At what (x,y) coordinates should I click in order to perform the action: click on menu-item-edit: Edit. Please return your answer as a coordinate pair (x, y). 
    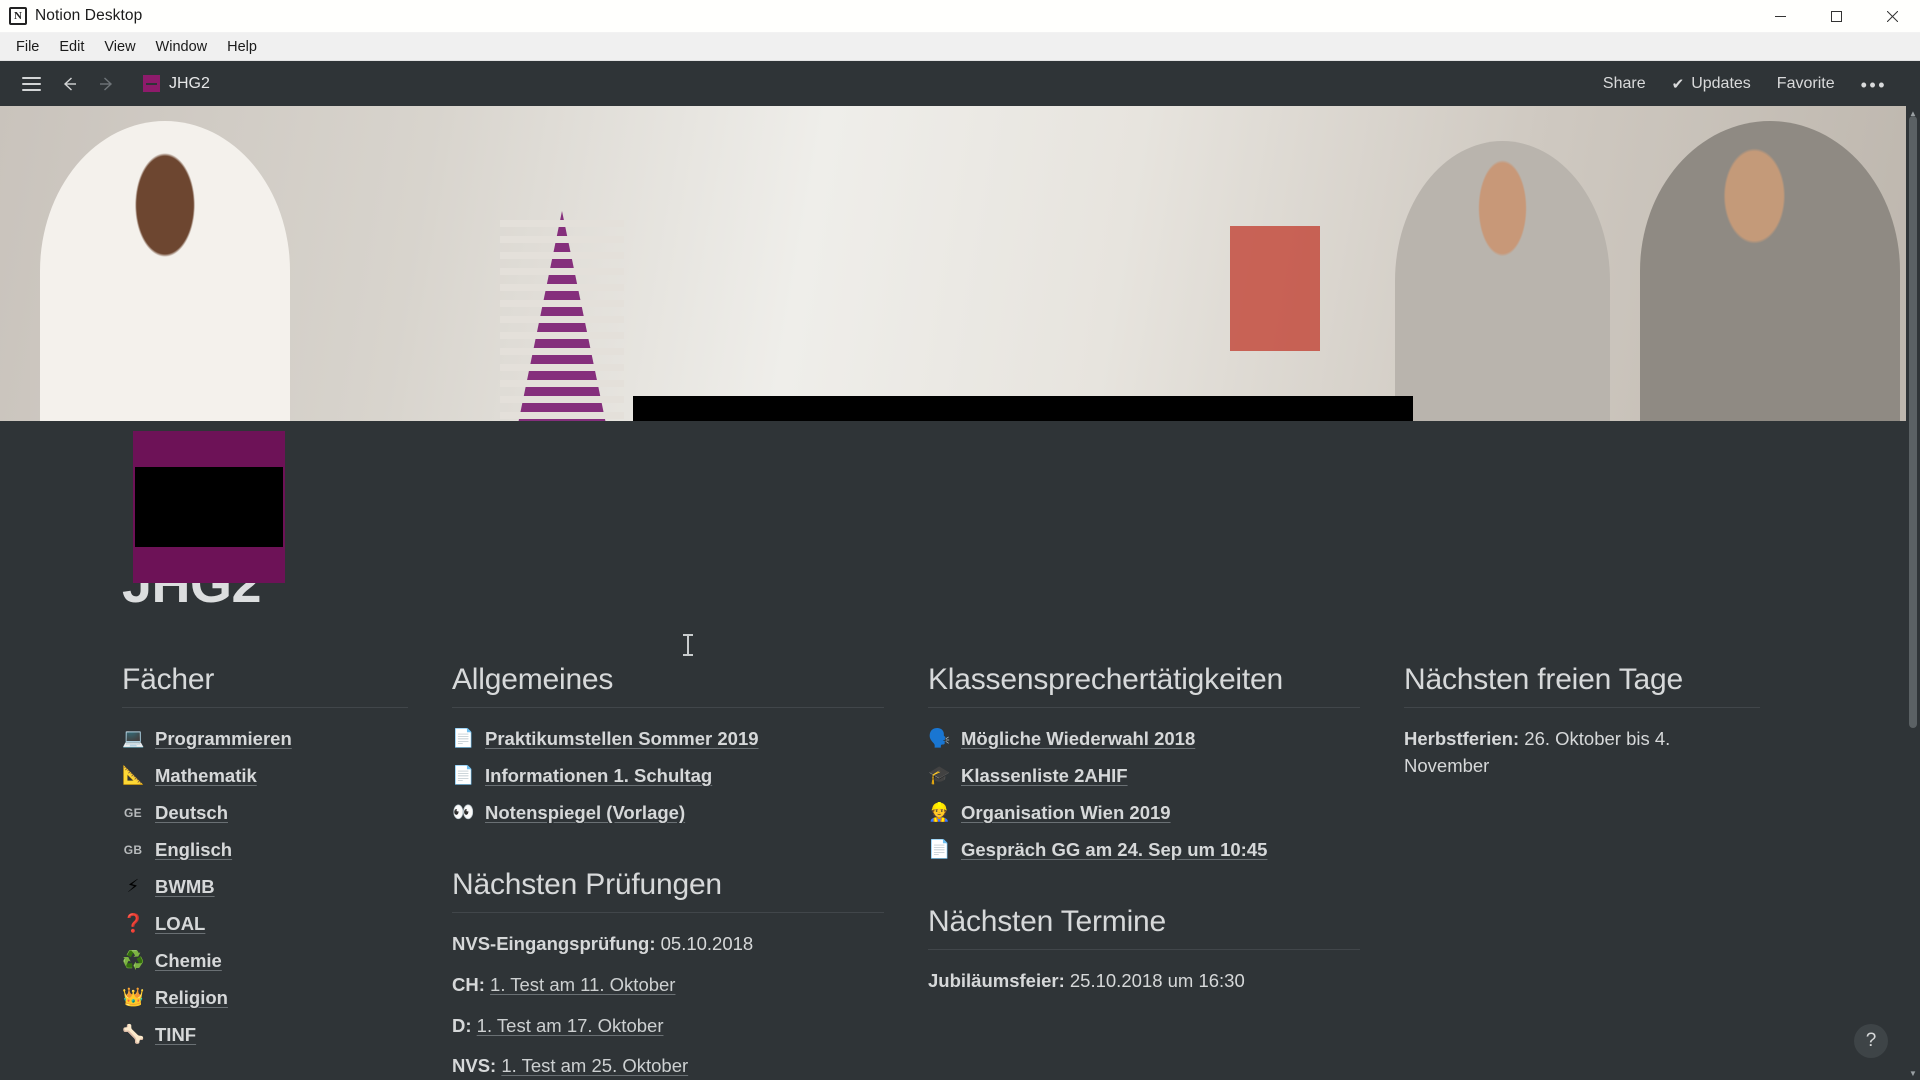
    Looking at the image, I should click on (71, 47).